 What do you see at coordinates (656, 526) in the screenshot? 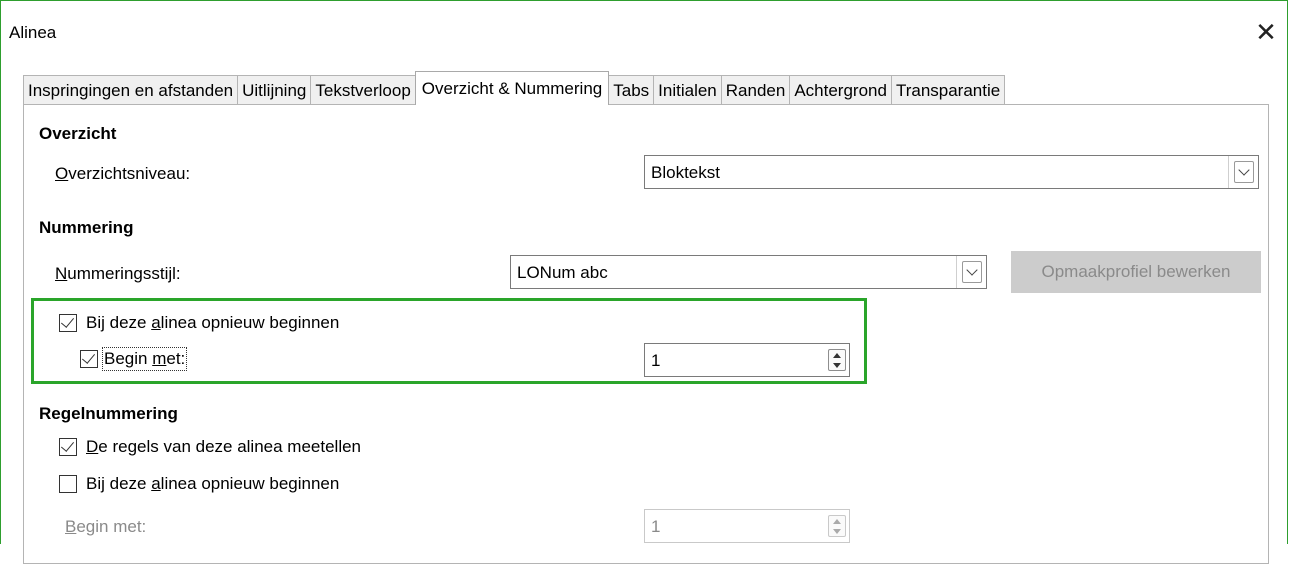
I see `line-start-with-value: 1` at bounding box center [656, 526].